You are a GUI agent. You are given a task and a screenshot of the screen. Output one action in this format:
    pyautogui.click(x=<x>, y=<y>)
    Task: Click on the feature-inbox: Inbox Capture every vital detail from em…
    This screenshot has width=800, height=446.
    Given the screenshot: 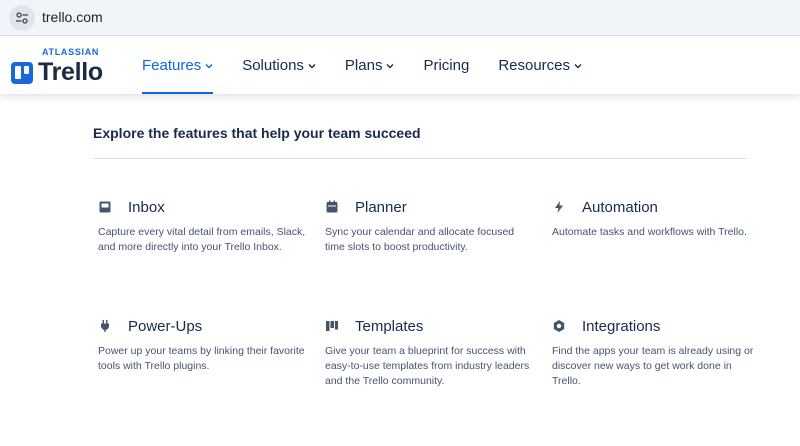 What is the action you would take?
    pyautogui.click(x=202, y=226)
    